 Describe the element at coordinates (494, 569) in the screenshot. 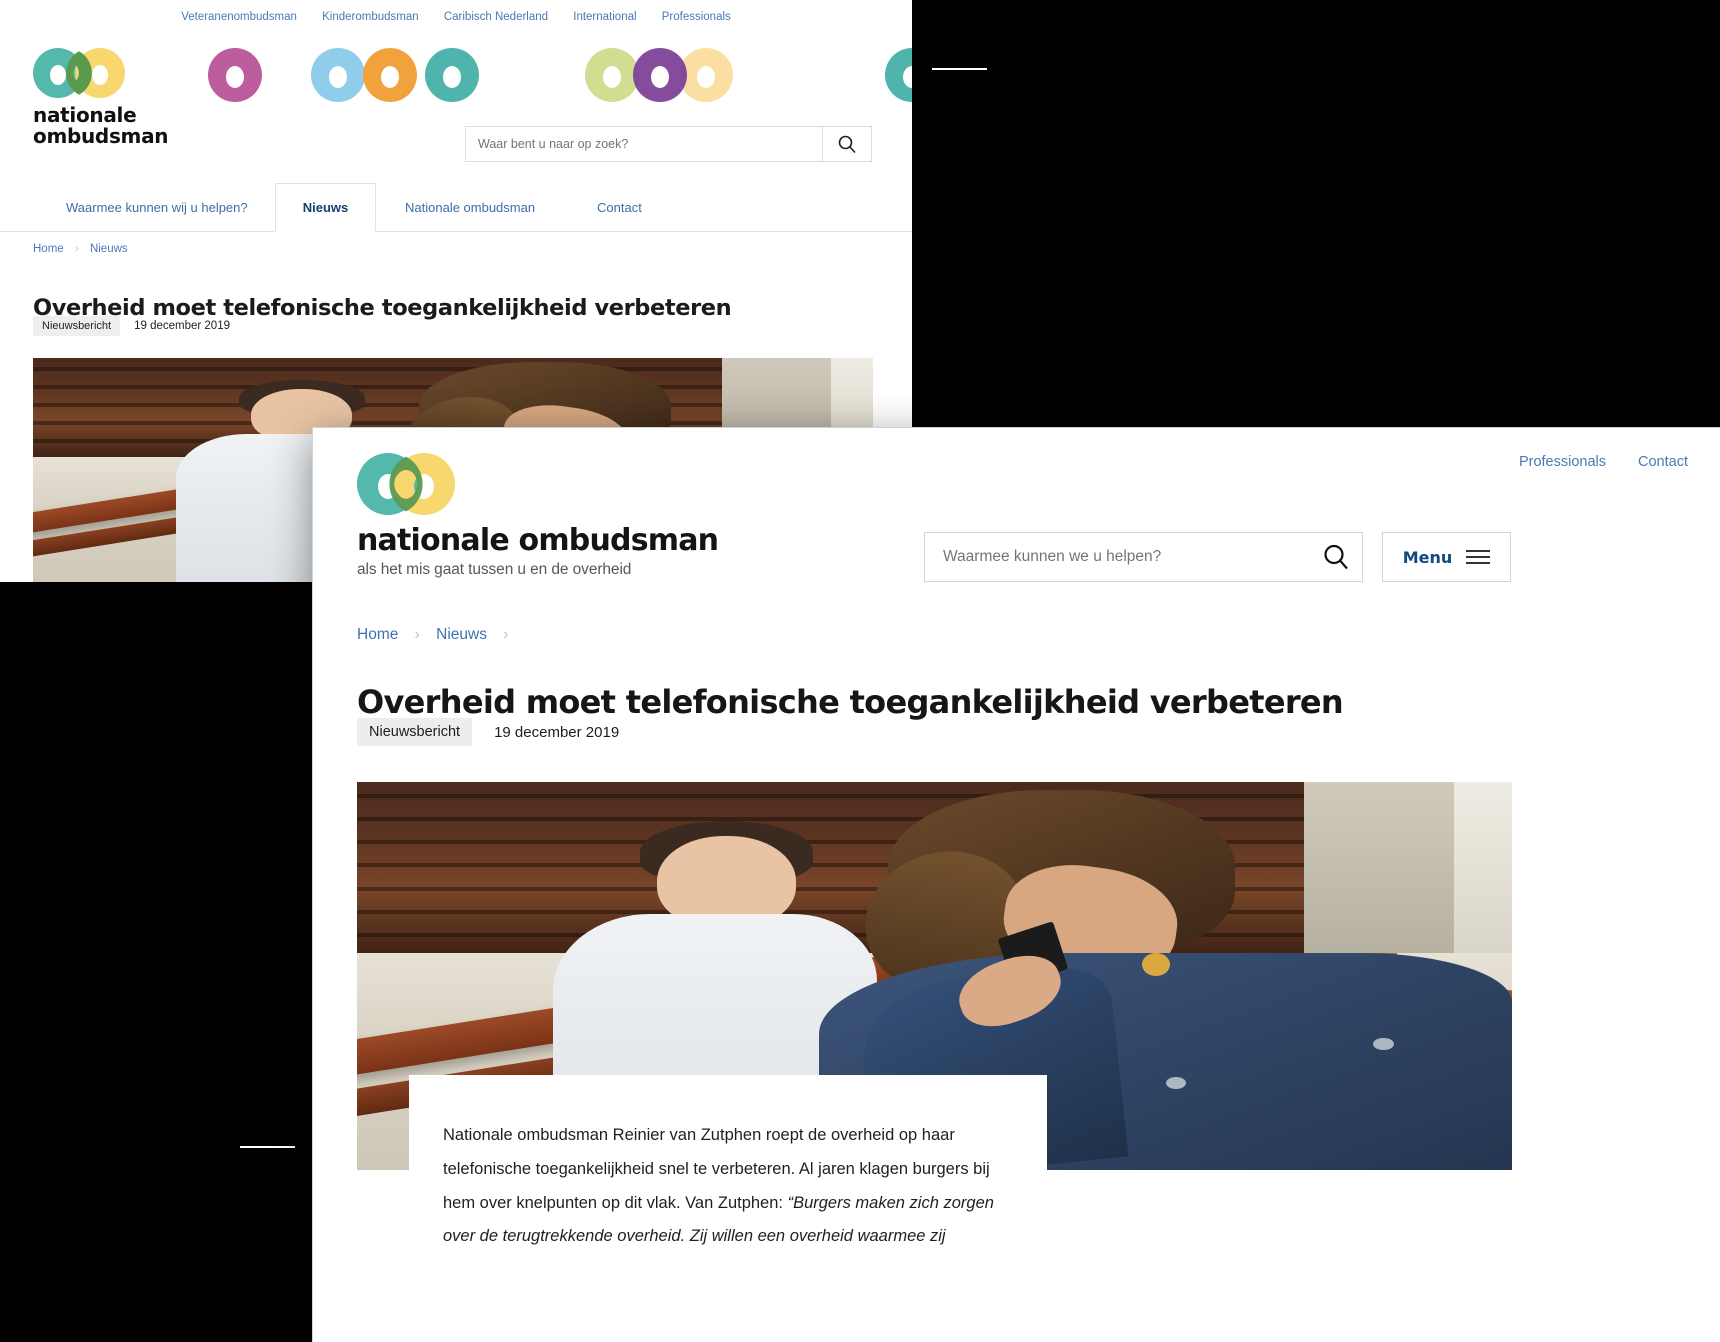

I see `mobile-logo-tagline: als het mis gaat tussen u en de overheid` at that location.